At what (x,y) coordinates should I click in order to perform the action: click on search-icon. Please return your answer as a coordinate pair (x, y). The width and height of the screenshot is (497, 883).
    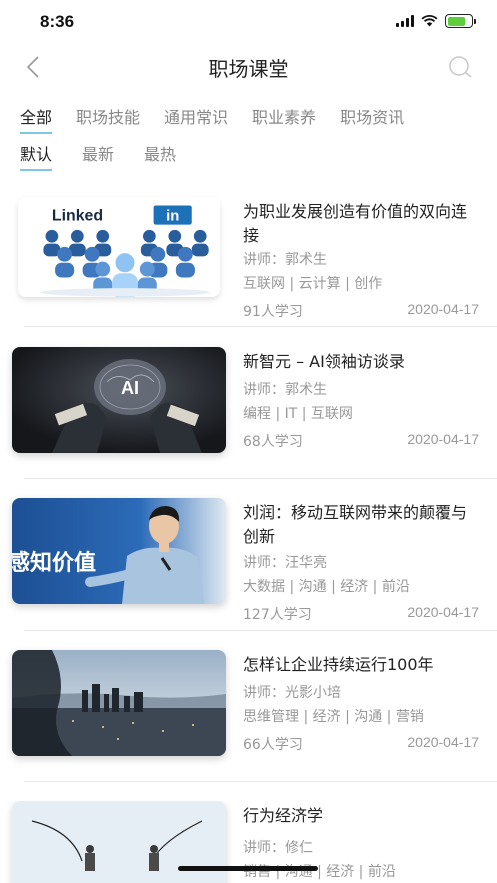
    Looking at the image, I should click on (460, 67).